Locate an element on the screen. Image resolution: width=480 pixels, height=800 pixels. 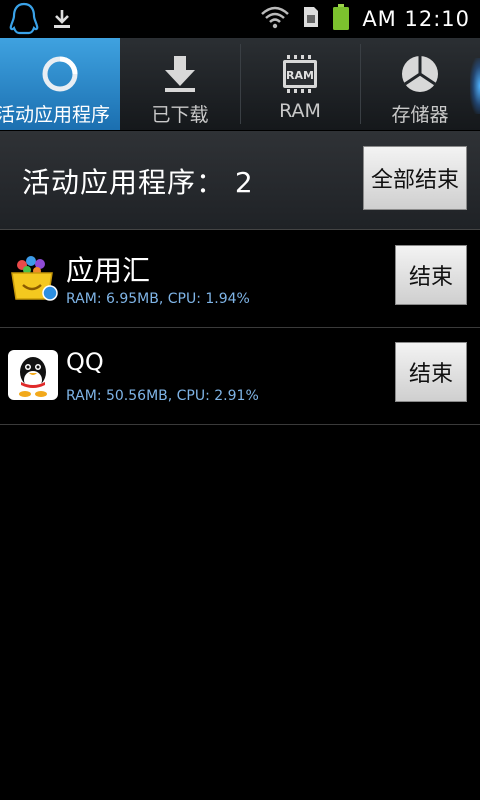
running-apps-header: 活动应用程序： 2 全部结束 is located at coordinates (240, 180).